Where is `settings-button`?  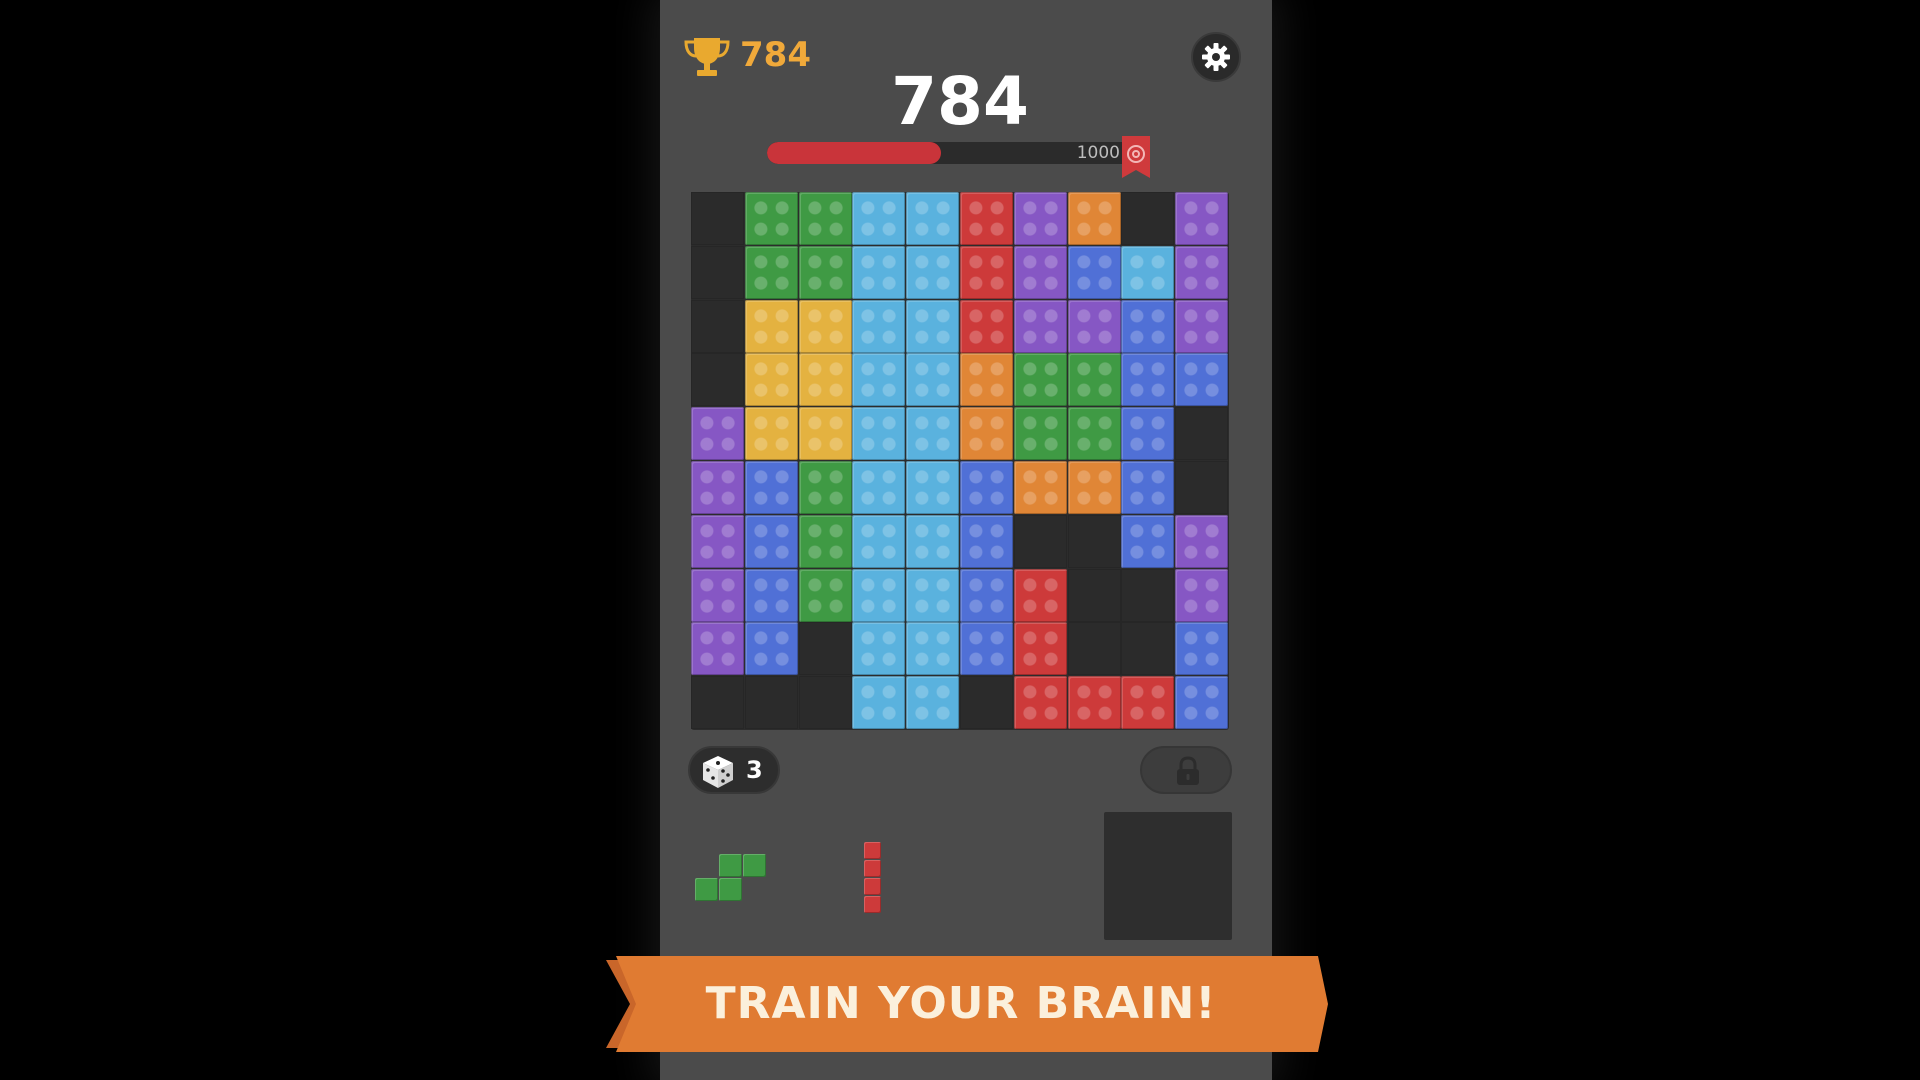 settings-button is located at coordinates (1216, 57).